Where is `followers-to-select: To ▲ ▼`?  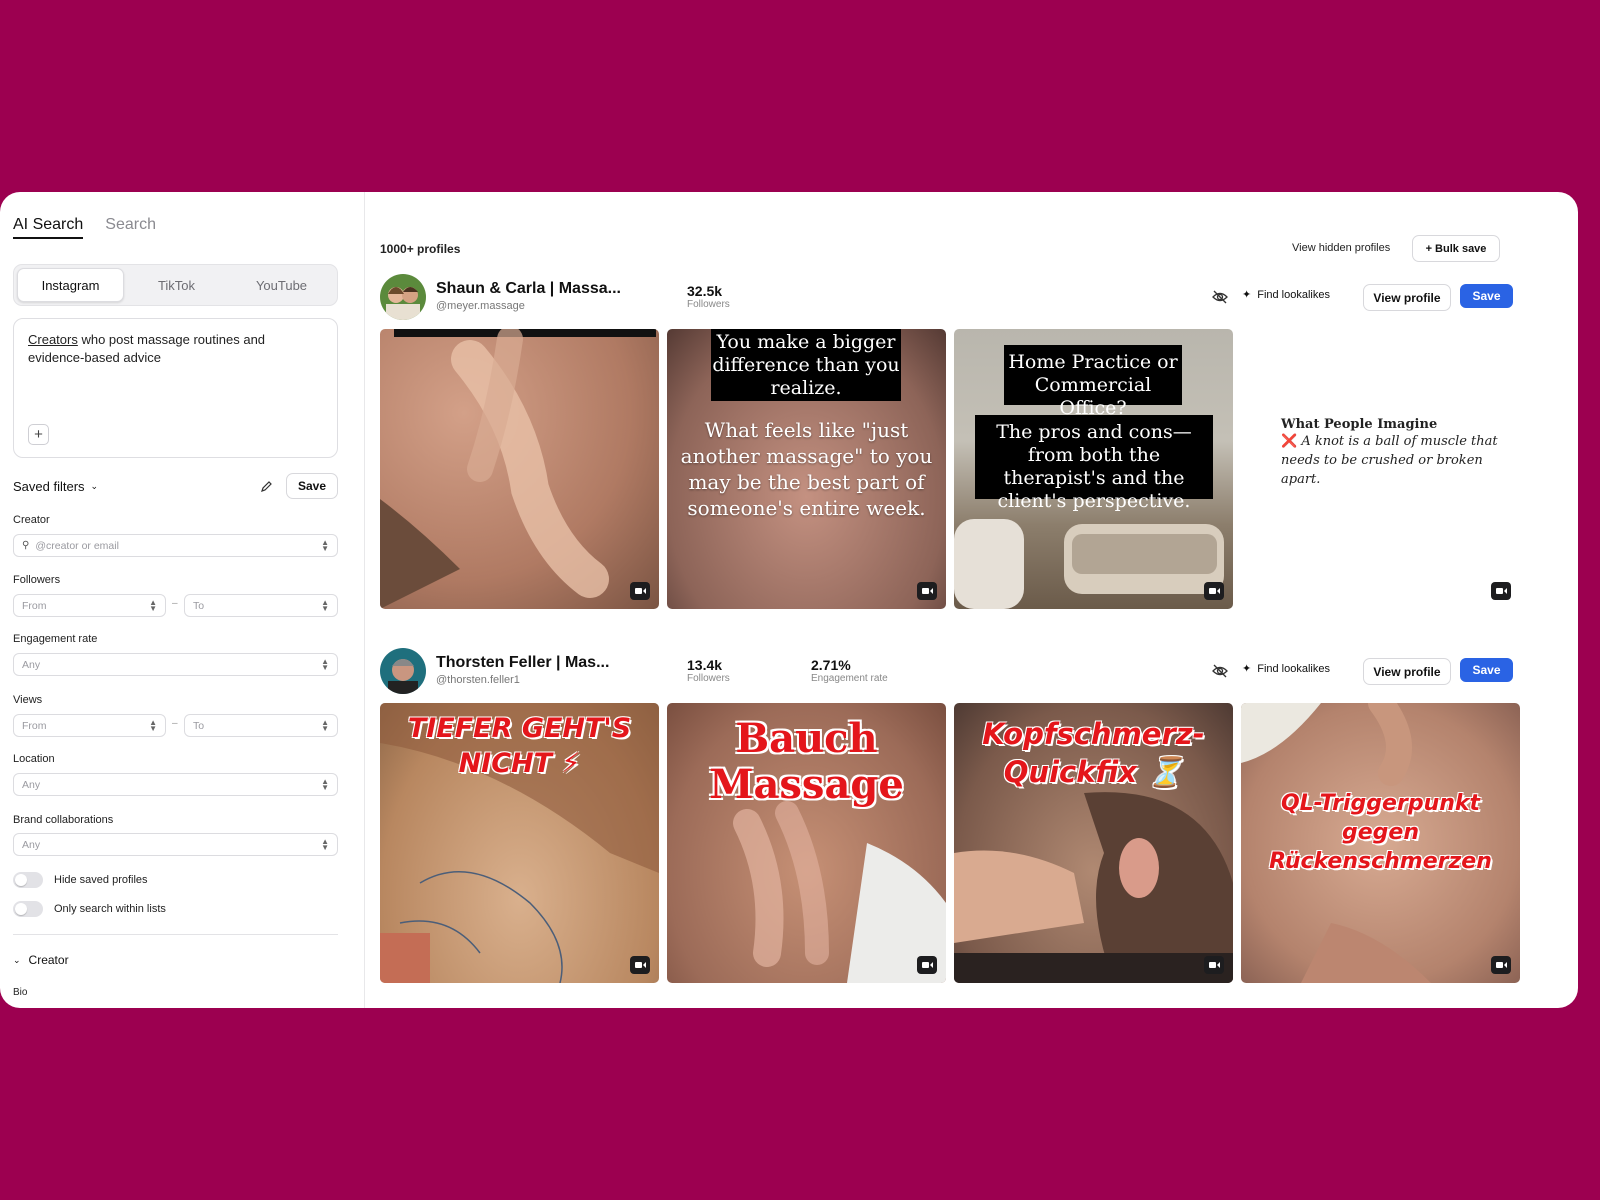
followers-to-select: To ▲ ▼ is located at coordinates (261, 605).